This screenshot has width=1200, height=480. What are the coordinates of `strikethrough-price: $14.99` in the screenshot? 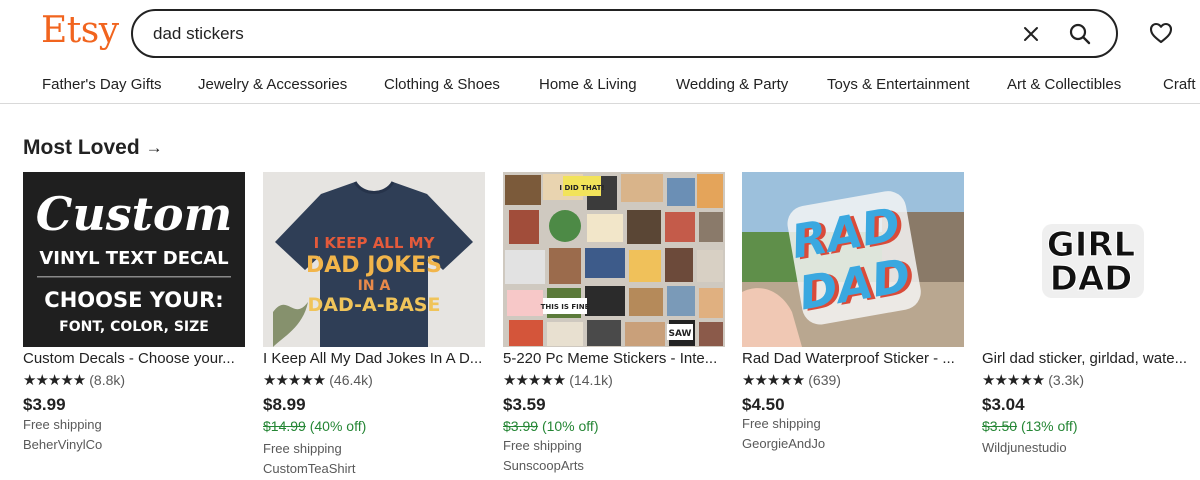 It's located at (284, 426).